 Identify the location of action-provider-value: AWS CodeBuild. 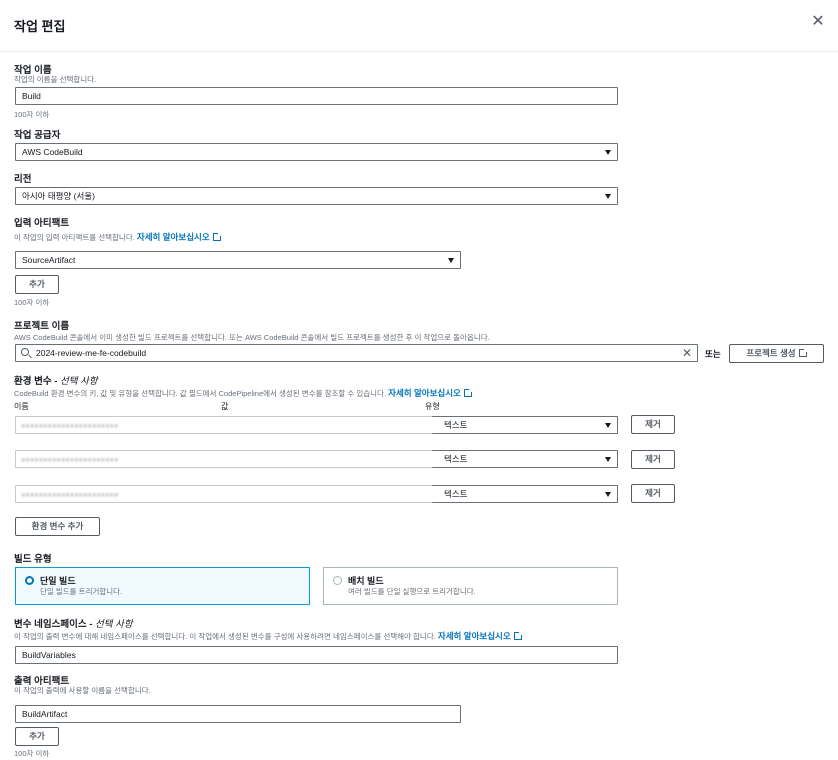
(52, 152).